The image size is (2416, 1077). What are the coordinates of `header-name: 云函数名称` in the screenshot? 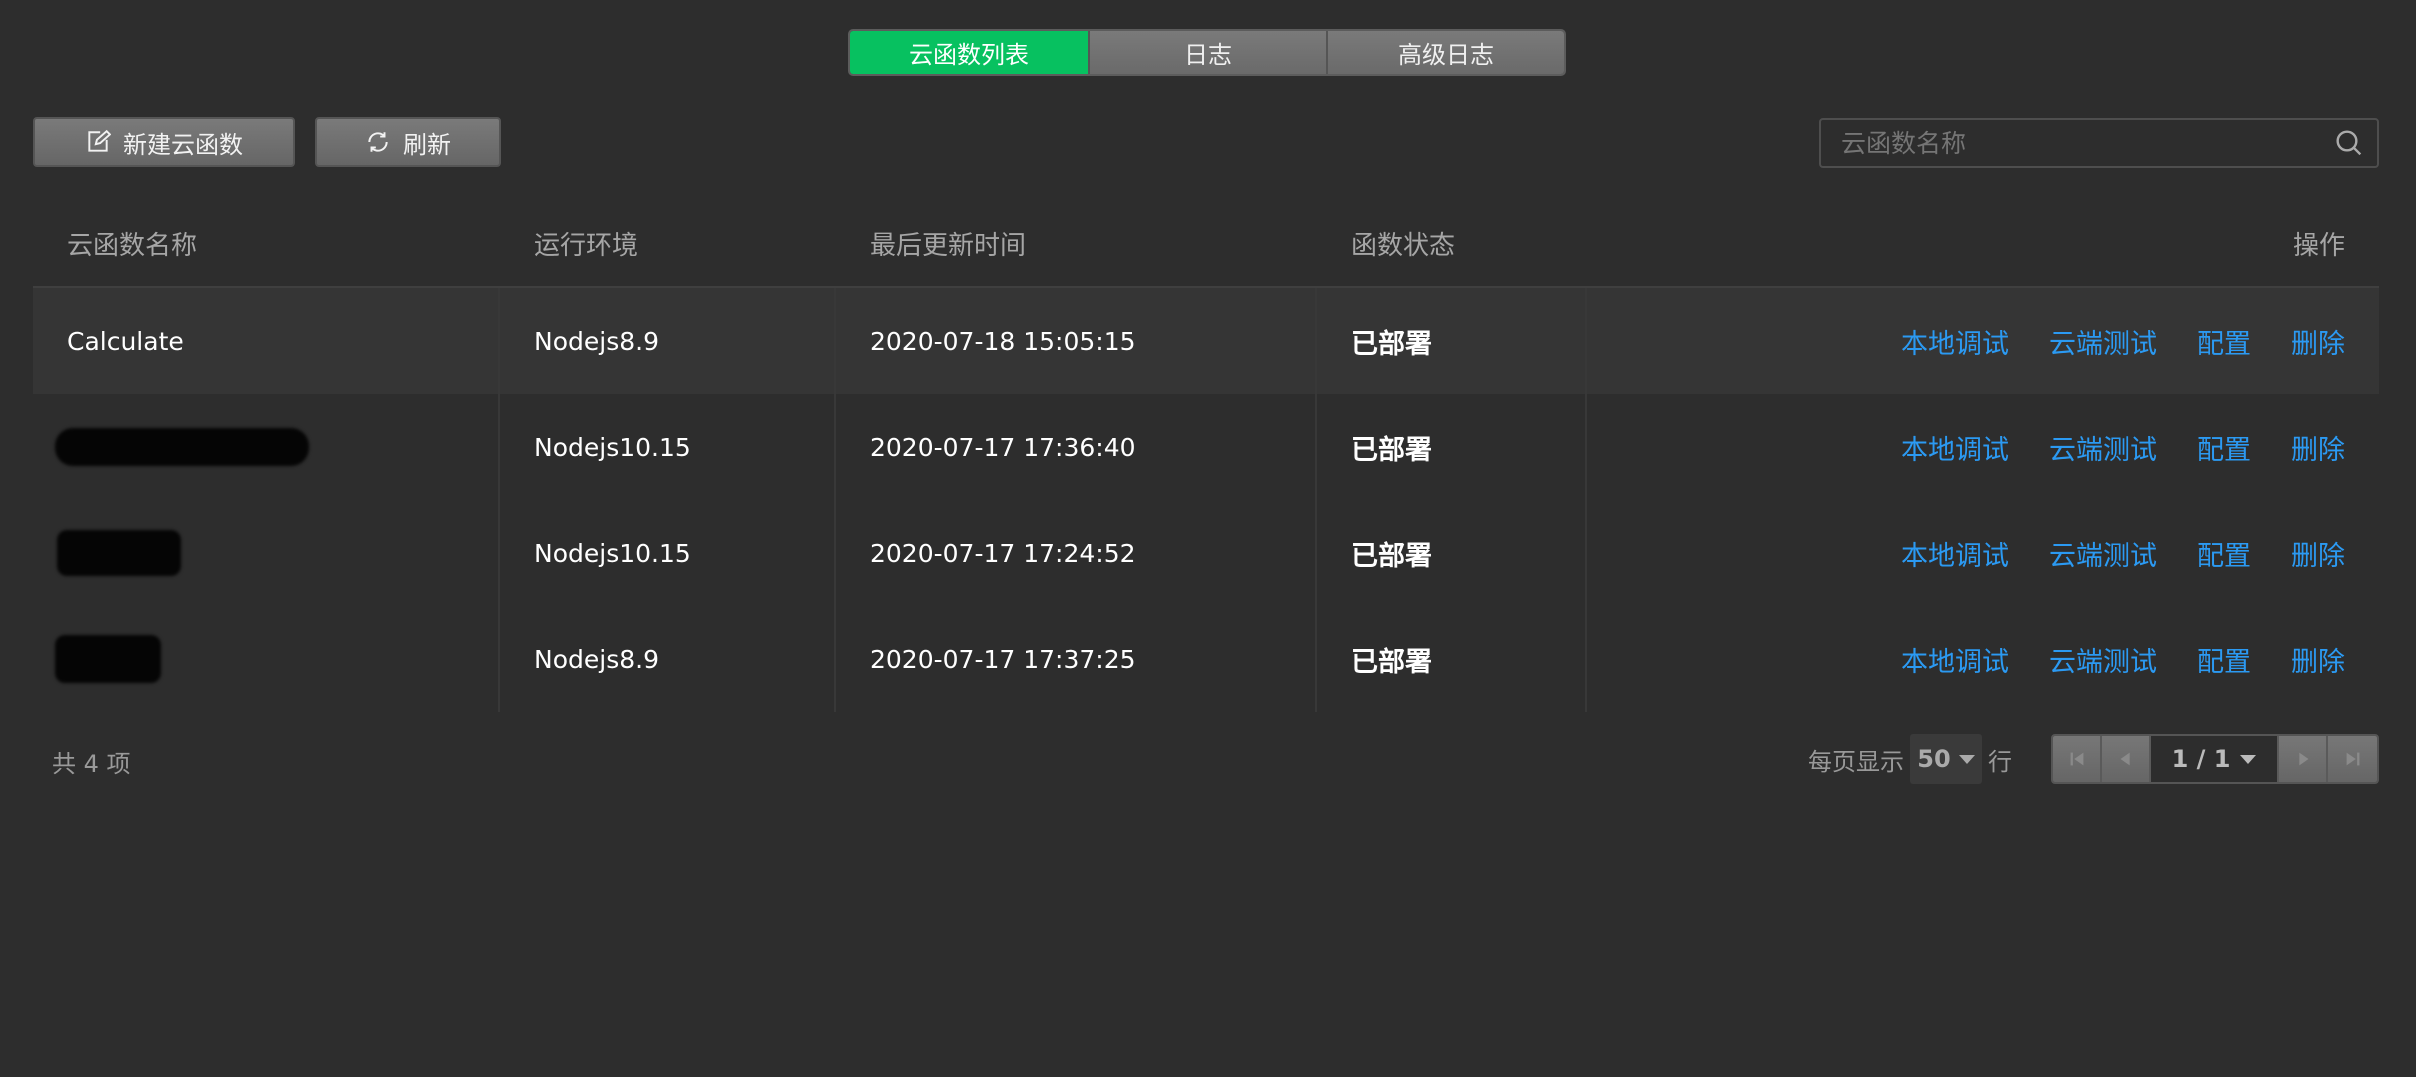 It's located at (132, 245).